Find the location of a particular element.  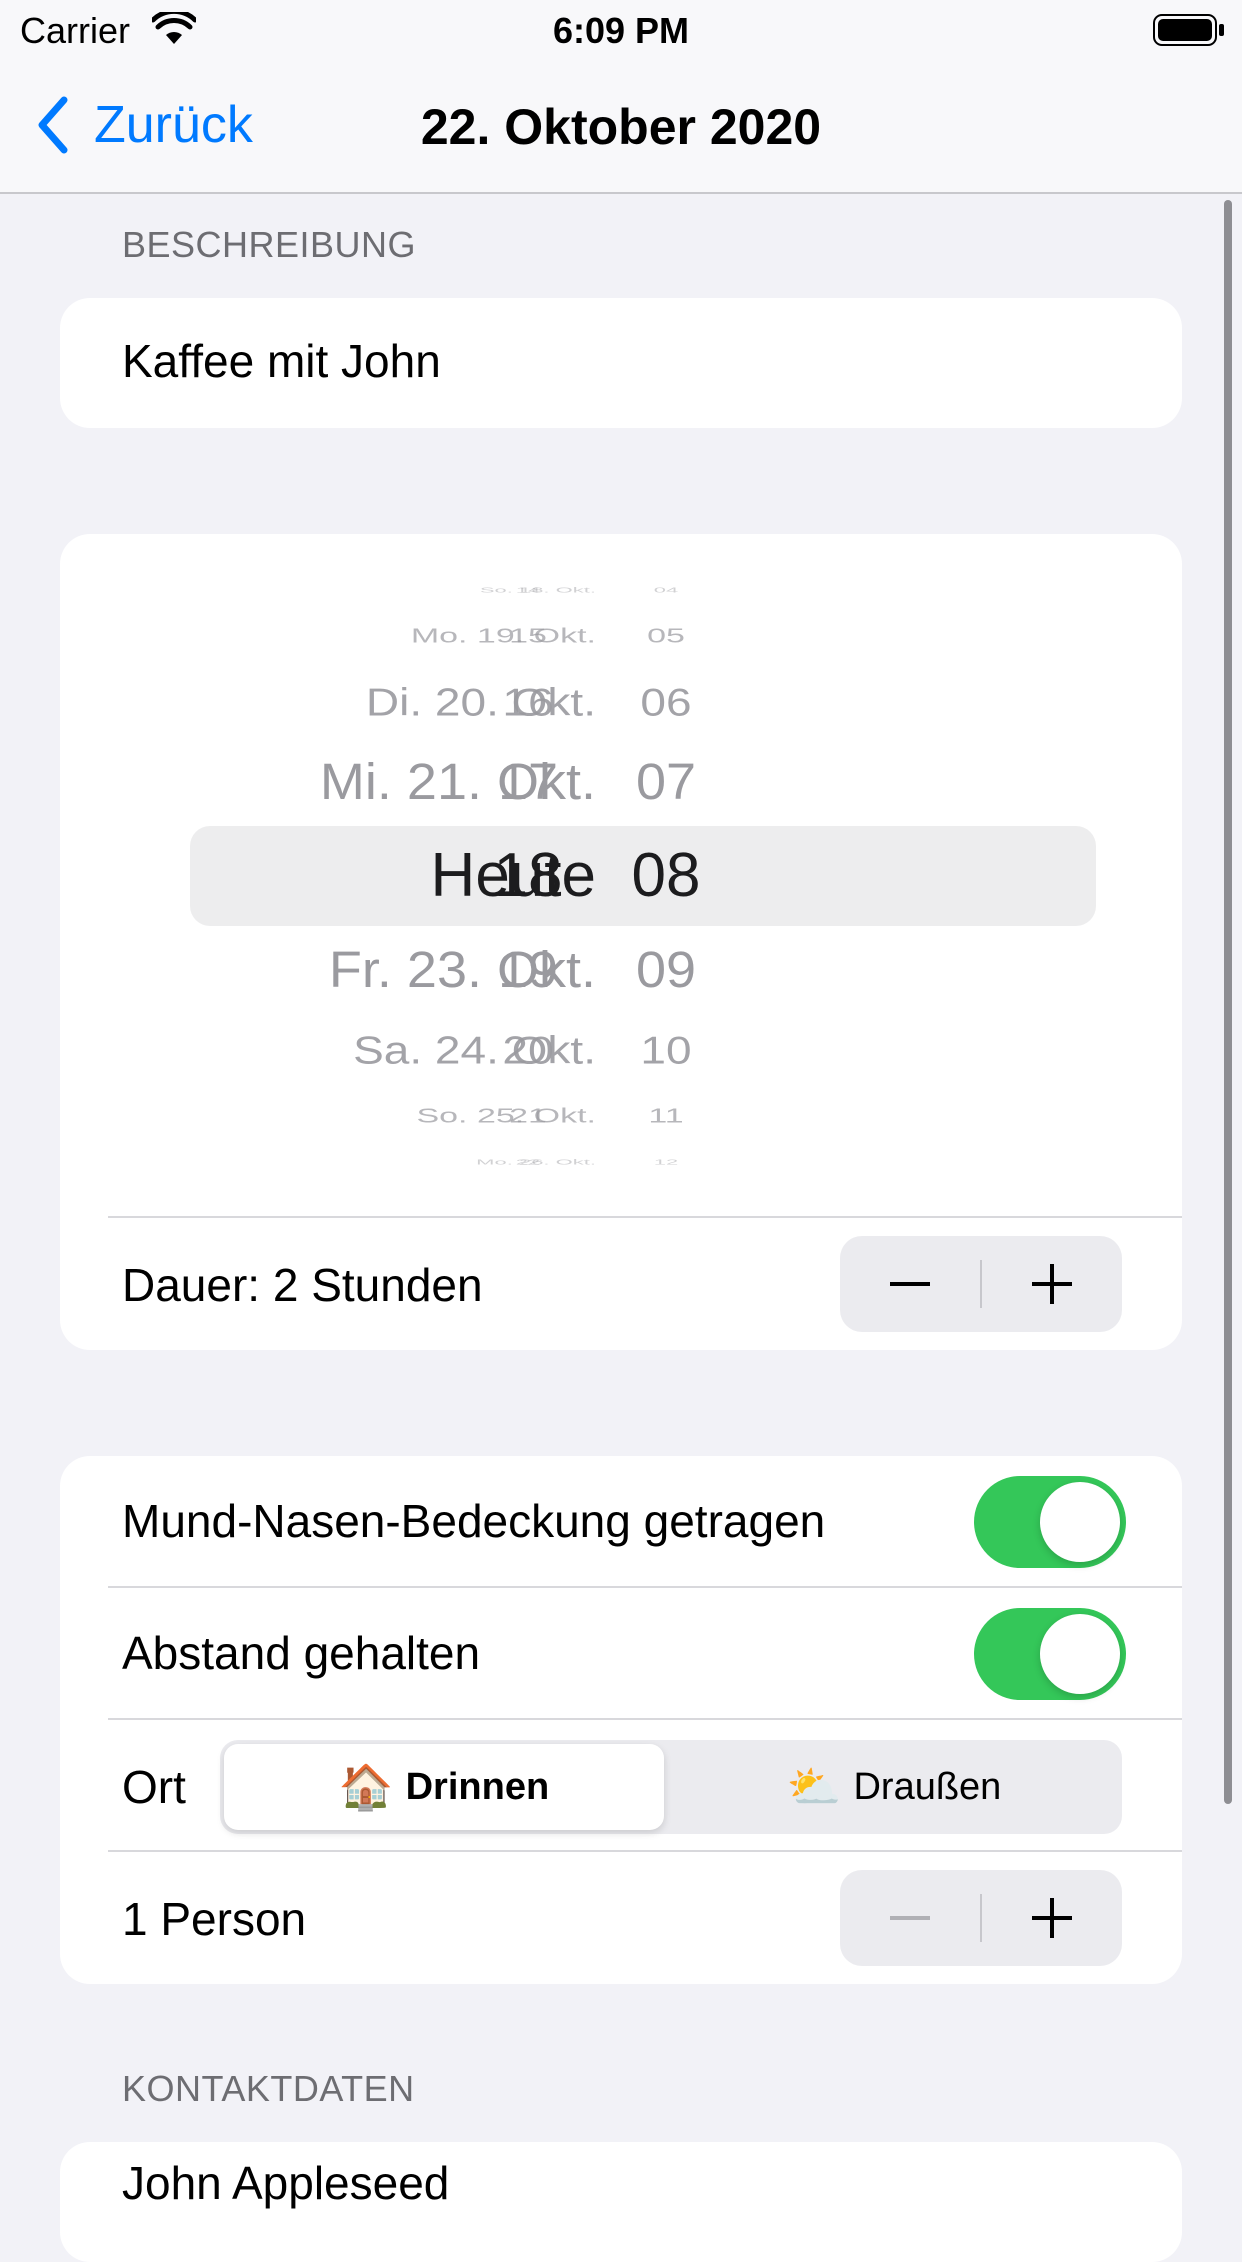

description-field: Kaffee mit John is located at coordinates (281, 361).